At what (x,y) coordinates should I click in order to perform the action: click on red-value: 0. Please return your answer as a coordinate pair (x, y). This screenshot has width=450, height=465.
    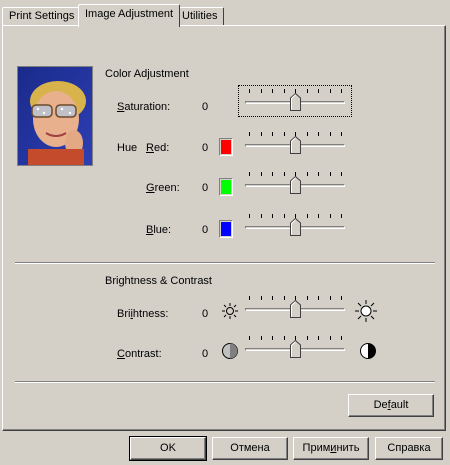
    Looking at the image, I should click on (205, 148).